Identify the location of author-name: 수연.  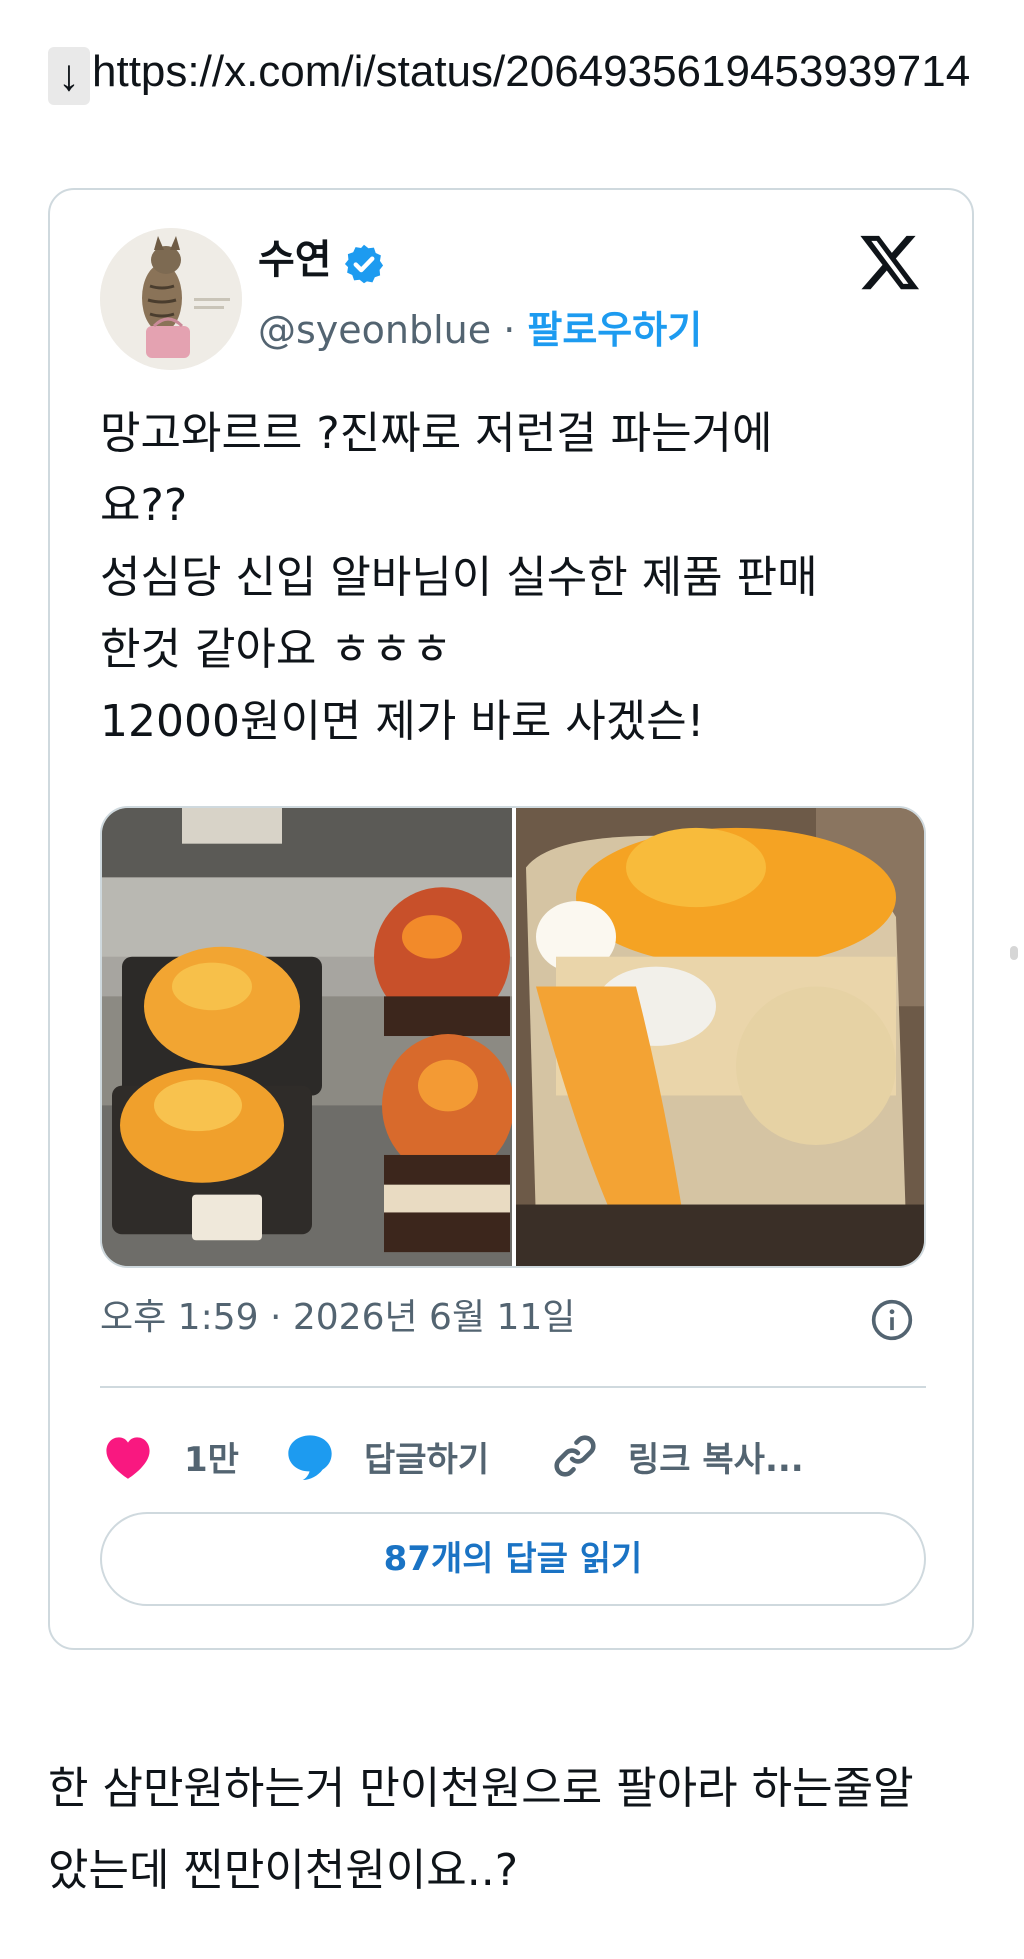
(295, 260).